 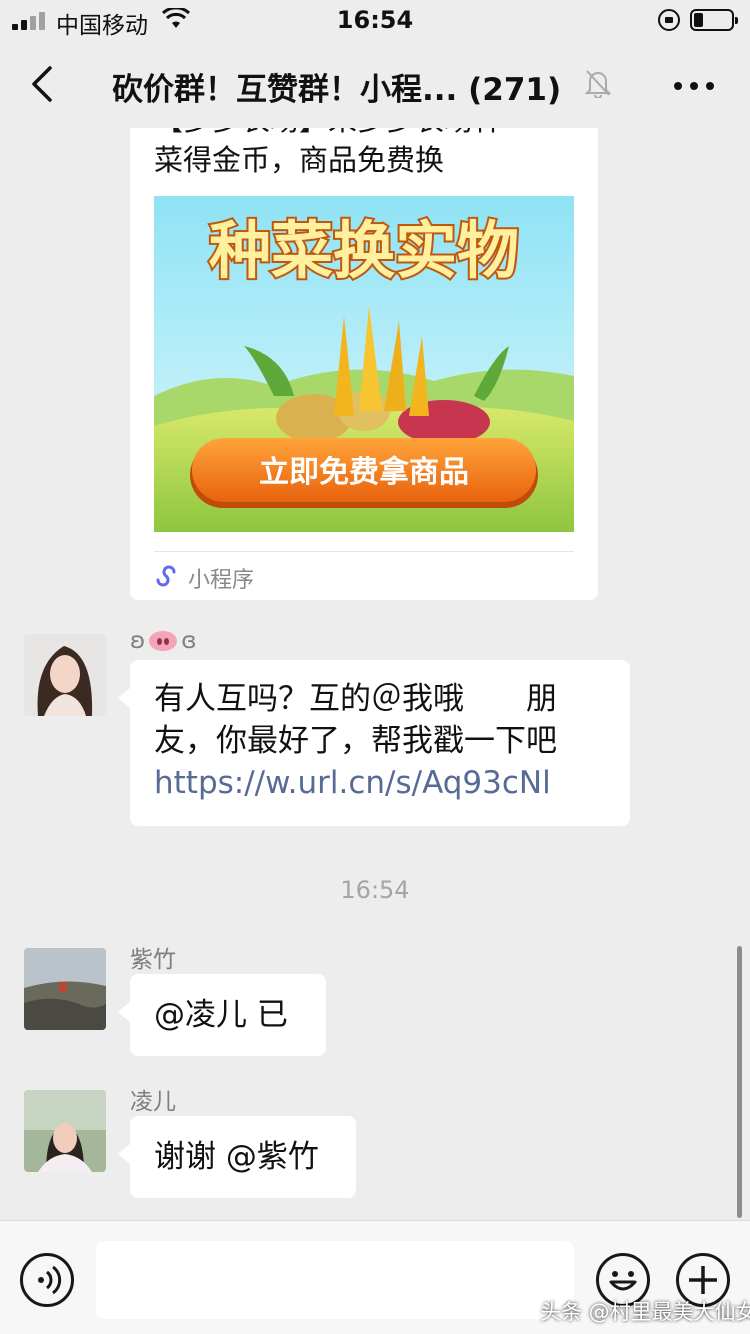 I want to click on message-bubble: 谢谢 @紫竹, so click(x=237, y=1157).